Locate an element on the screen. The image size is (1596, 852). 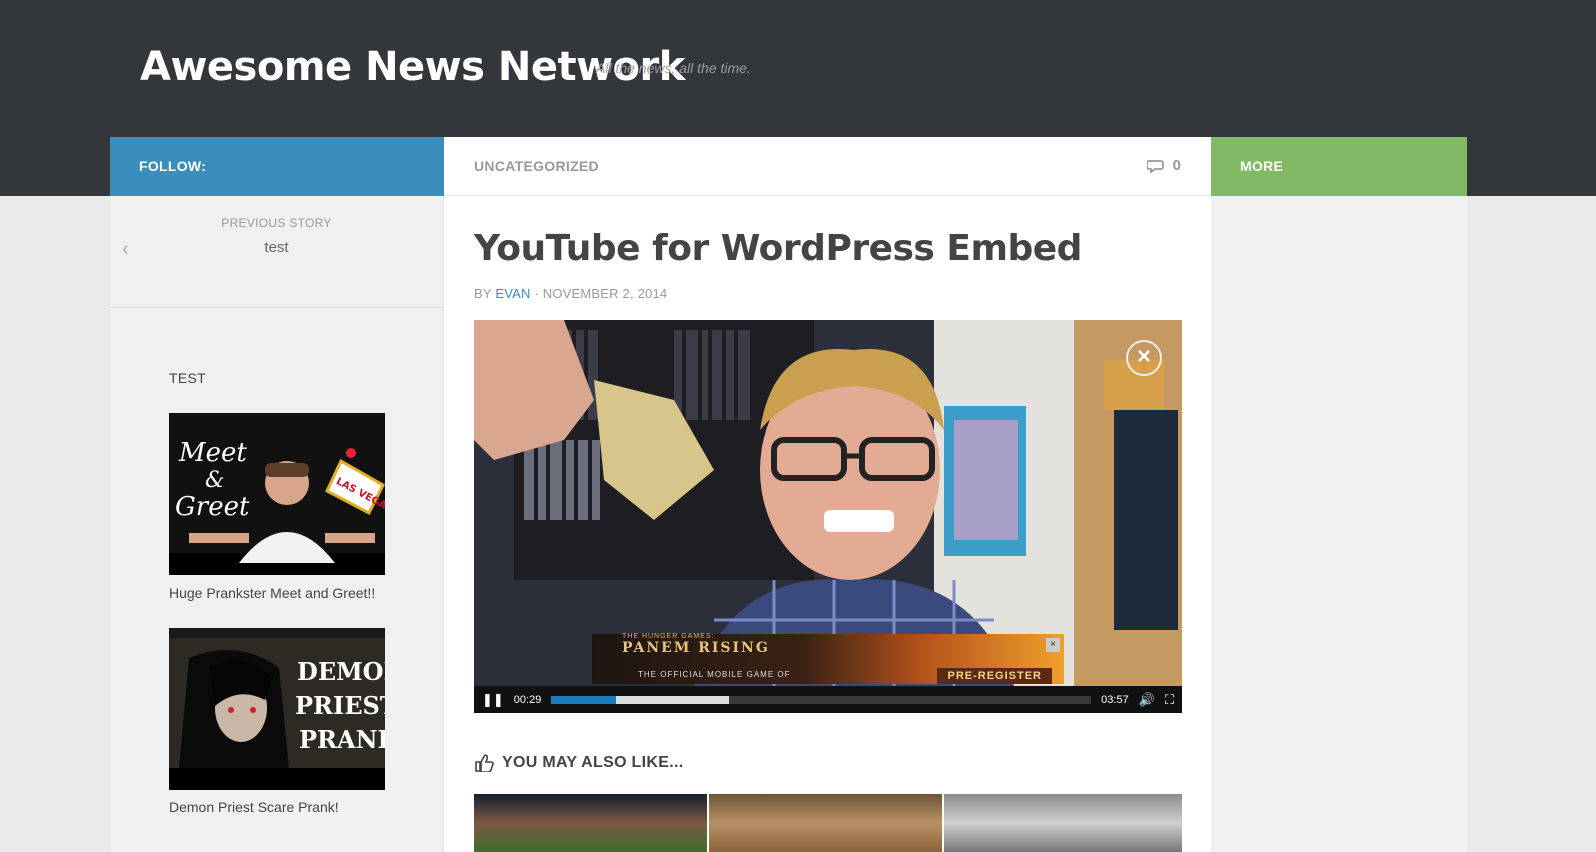
previous-story: ‹ PREVIOUS STORY test is located at coordinates (276, 252).